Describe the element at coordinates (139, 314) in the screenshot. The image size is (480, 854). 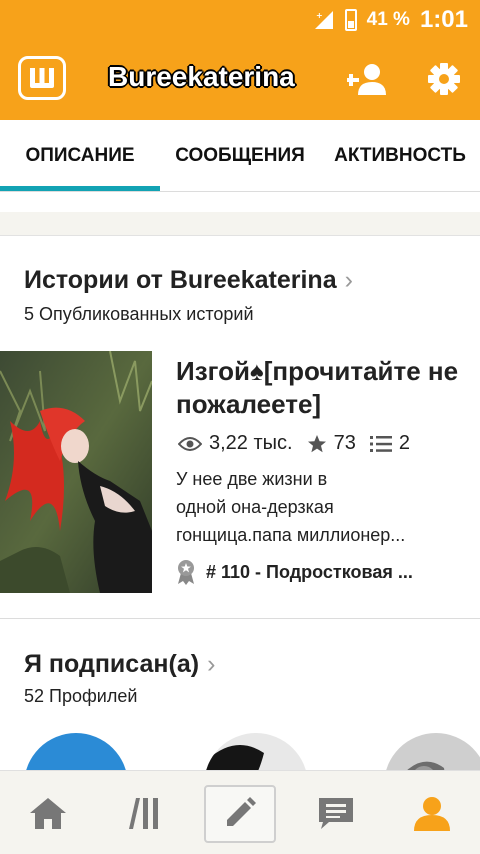
I see `stories-count: 5 Опубликованных историй` at that location.